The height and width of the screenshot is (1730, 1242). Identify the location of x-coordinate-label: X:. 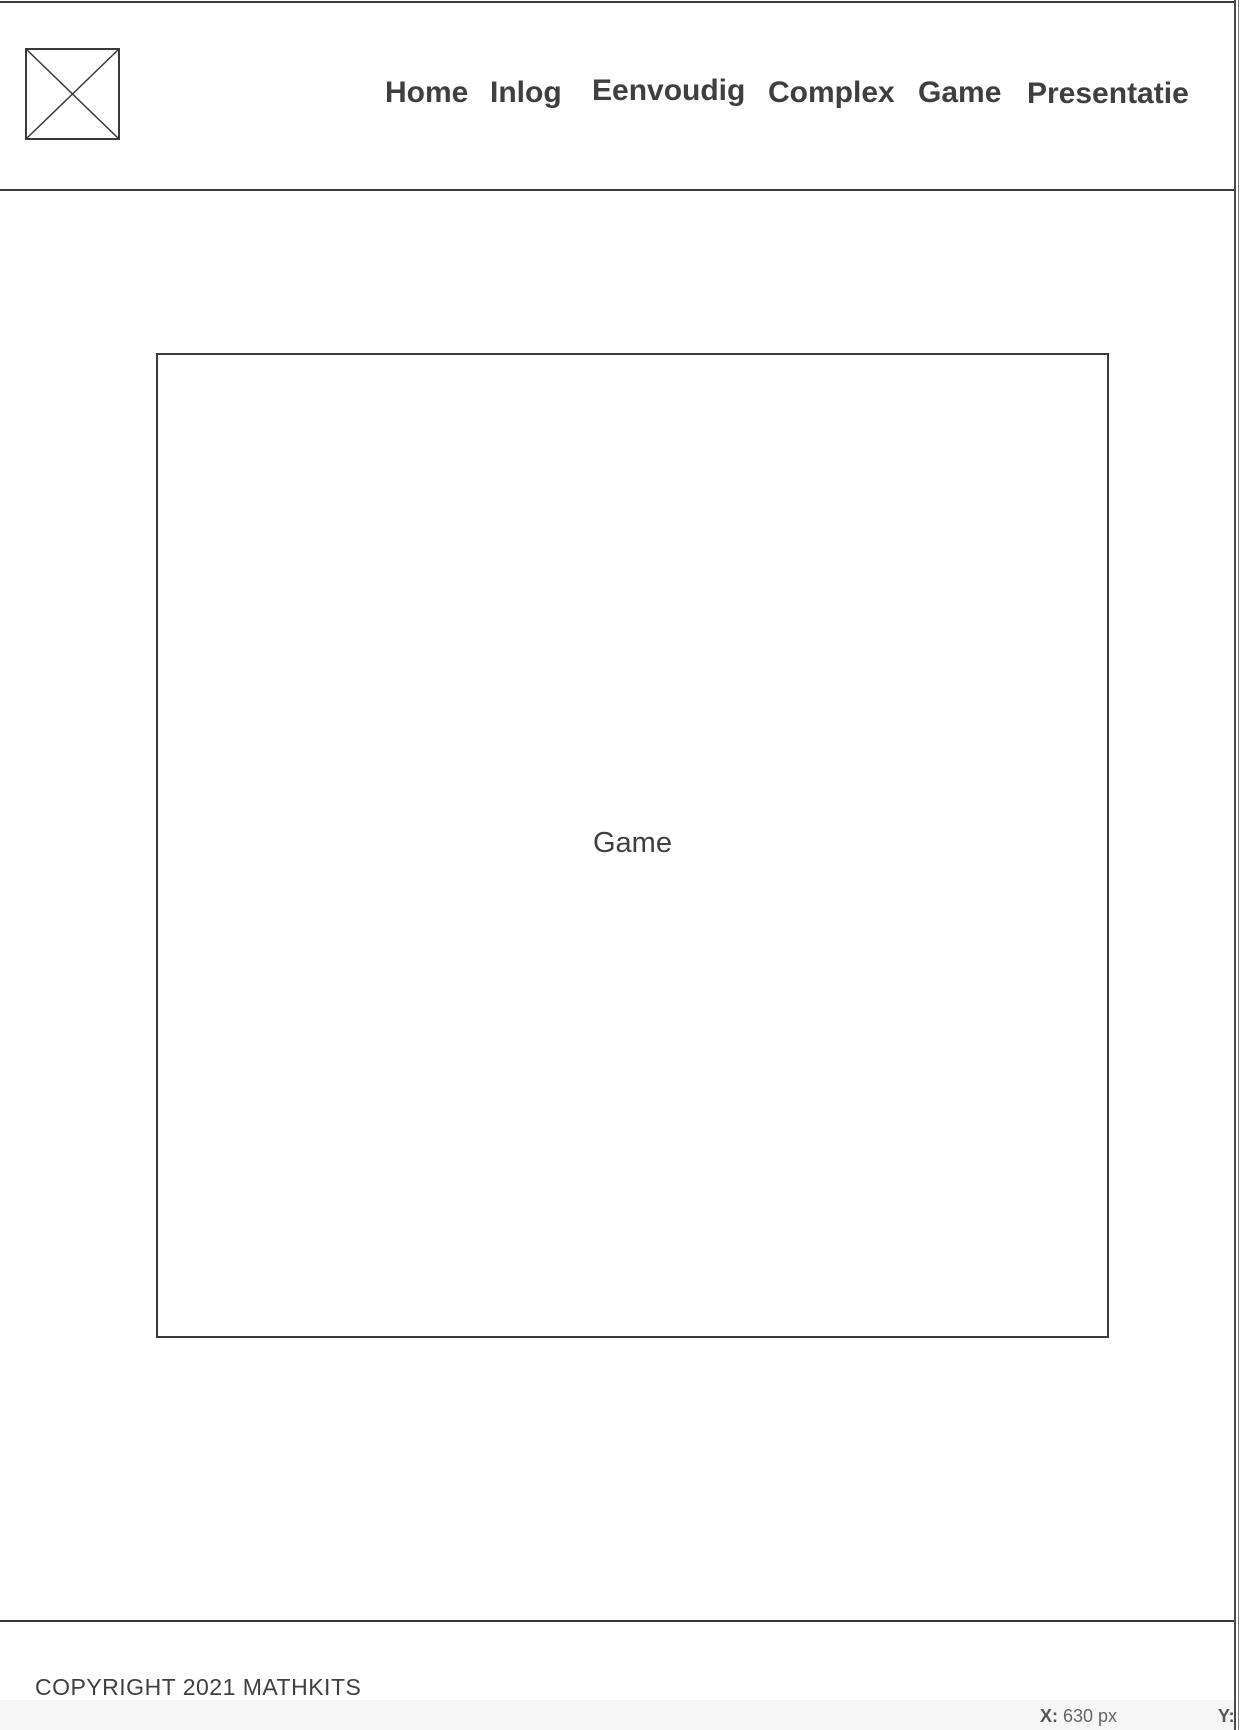
(1049, 1716).